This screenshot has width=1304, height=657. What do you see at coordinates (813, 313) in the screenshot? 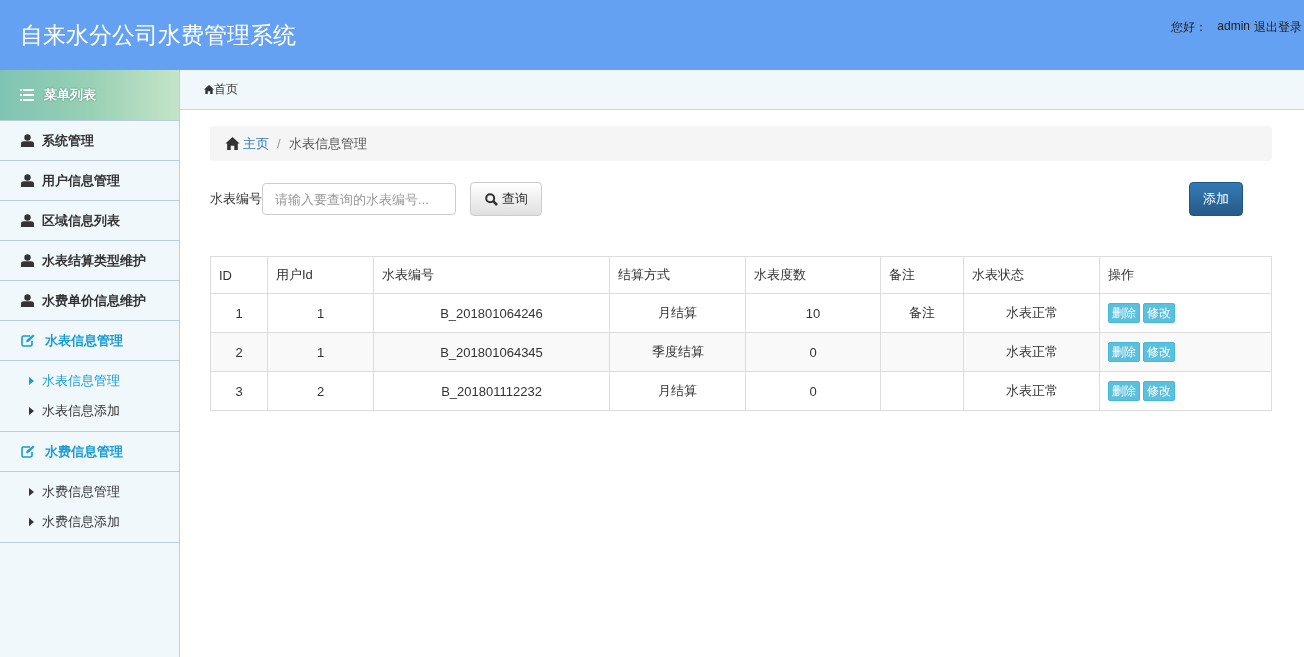
I see `table-cell: 10` at bounding box center [813, 313].